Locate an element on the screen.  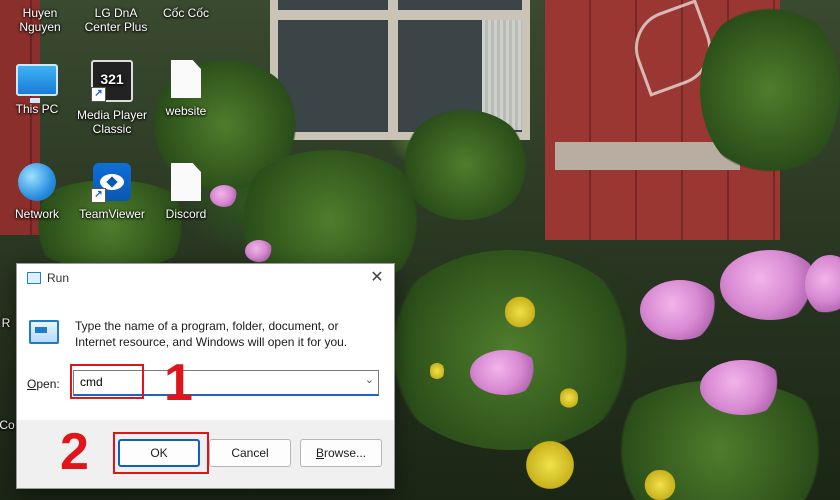
teamviewer-icon: ↗ is located at coordinates (111, 183).